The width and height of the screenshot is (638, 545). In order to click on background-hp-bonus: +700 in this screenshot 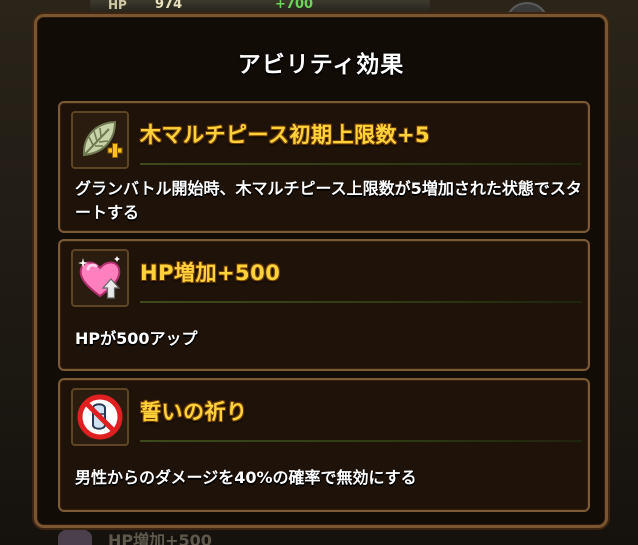, I will do `click(294, 6)`.